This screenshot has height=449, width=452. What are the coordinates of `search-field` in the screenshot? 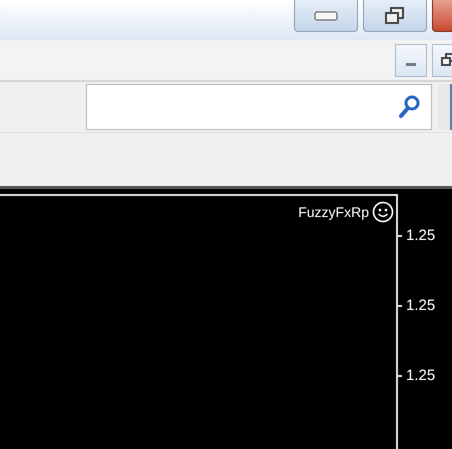 It's located at (259, 107).